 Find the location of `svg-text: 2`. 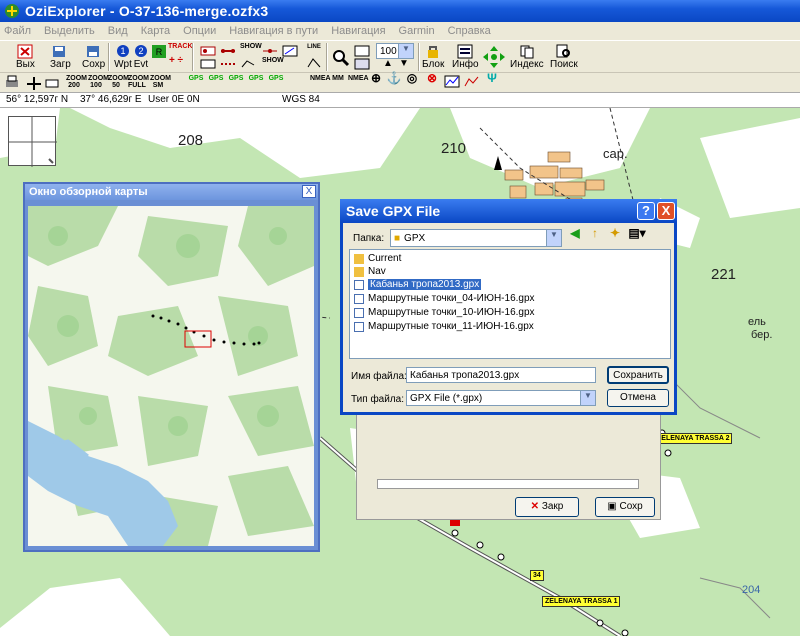

svg-text: 2 is located at coordinates (140, 51).